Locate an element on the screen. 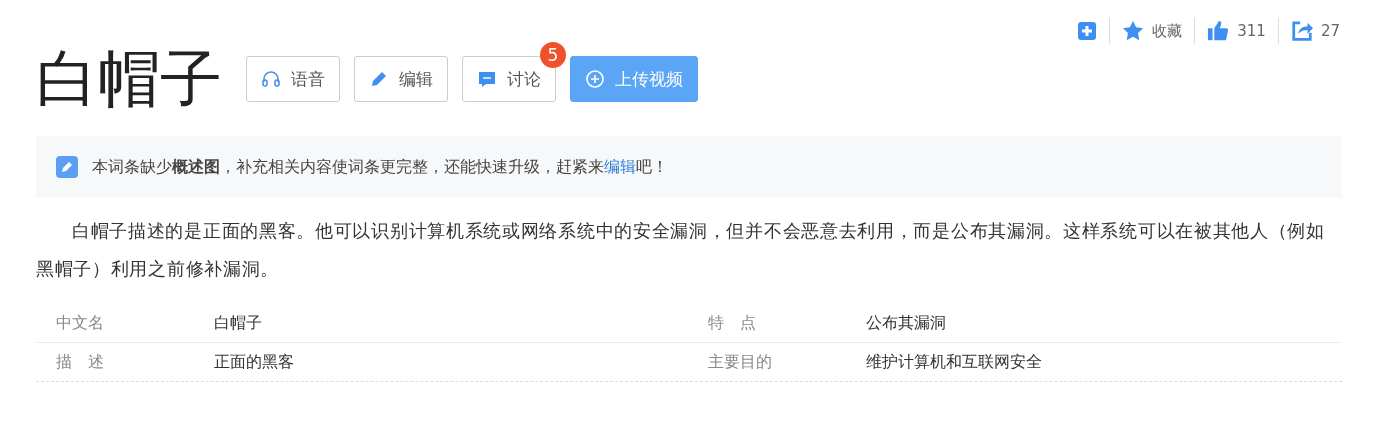 The width and height of the screenshot is (1386, 438). chat-icon is located at coordinates (487, 79).